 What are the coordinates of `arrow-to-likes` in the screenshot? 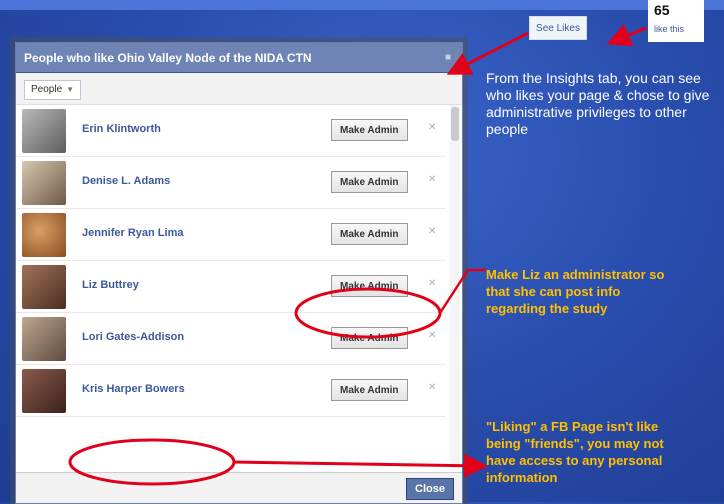 It's located at (626, 35).